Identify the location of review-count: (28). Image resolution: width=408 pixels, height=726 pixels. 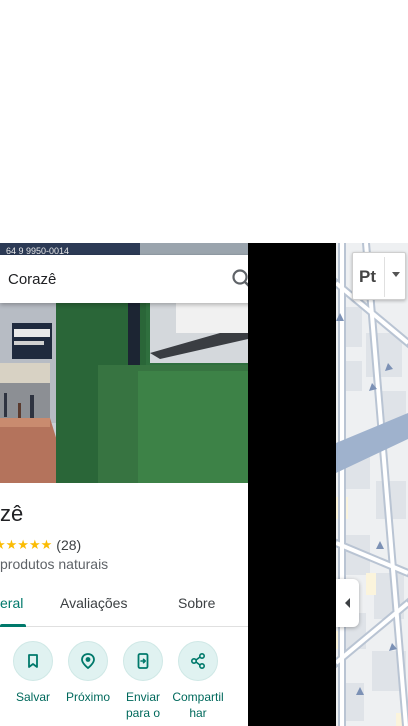
(68, 545).